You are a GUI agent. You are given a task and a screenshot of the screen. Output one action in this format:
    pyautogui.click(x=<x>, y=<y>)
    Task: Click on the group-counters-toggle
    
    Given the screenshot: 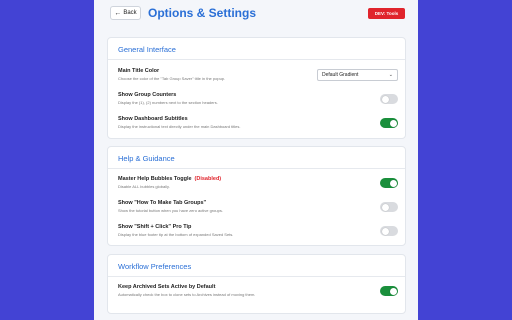 What is the action you would take?
    pyautogui.click(x=389, y=99)
    